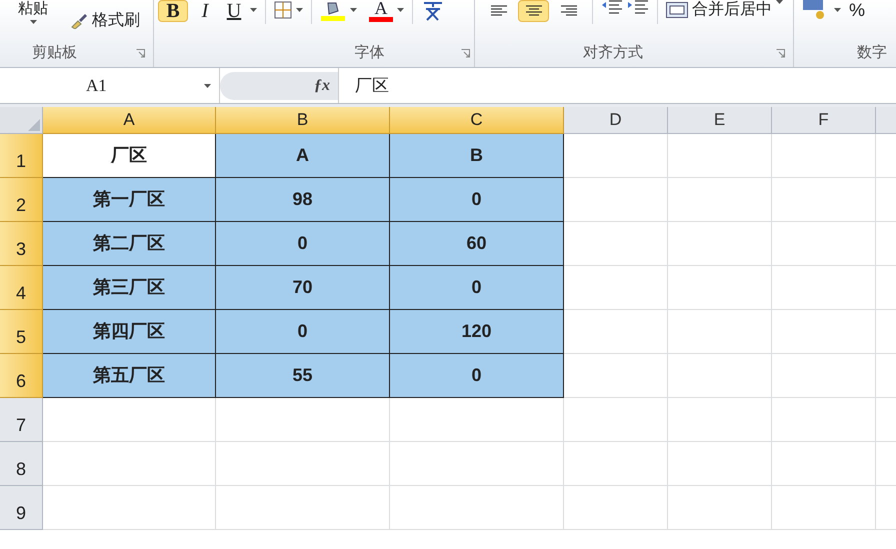  I want to click on row-header: 4, so click(21, 288).